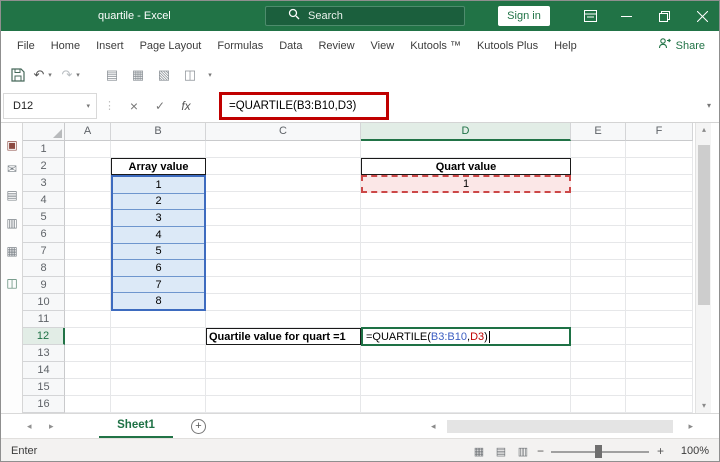 The height and width of the screenshot is (462, 720). What do you see at coordinates (283, 149) in the screenshot?
I see `cell-C1` at bounding box center [283, 149].